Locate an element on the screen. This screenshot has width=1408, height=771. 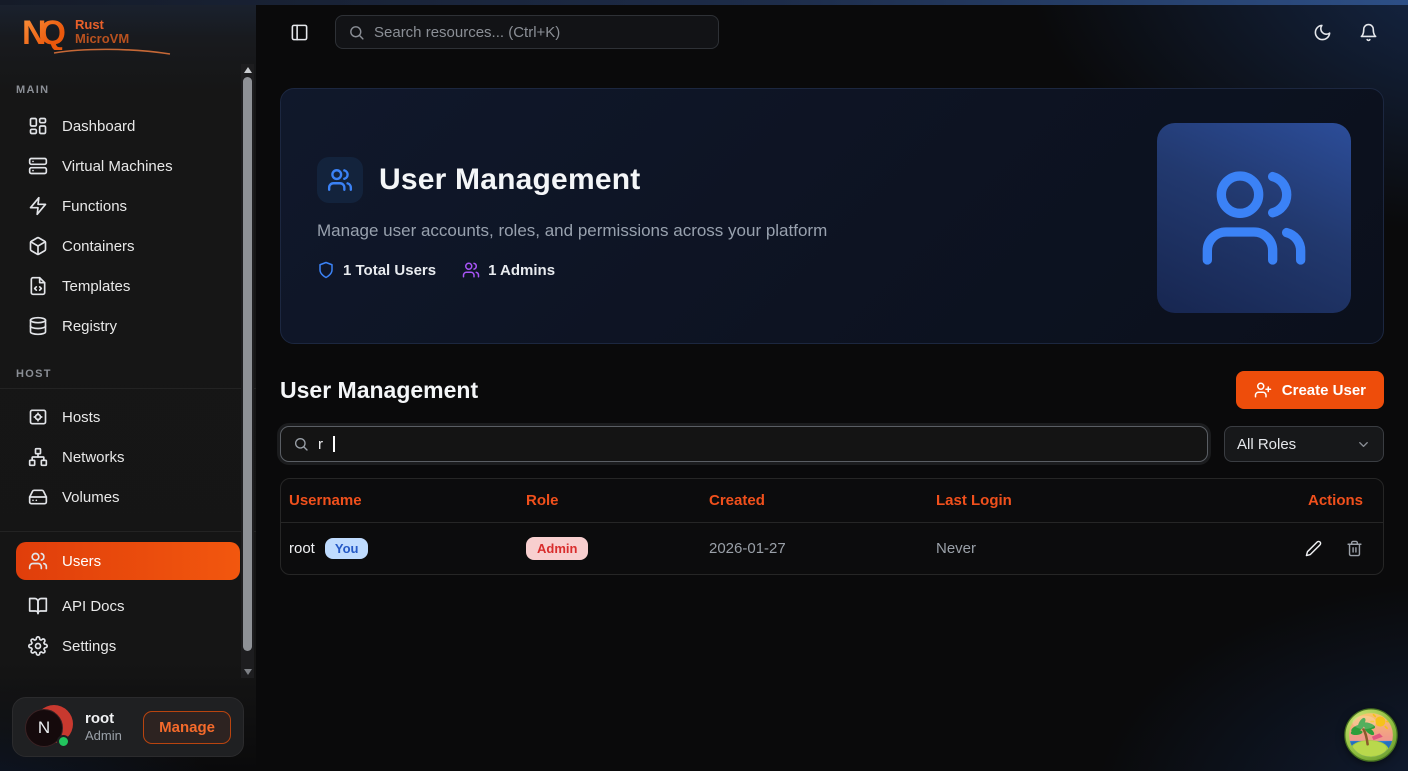
dashboard-icon is located at coordinates (38, 126).